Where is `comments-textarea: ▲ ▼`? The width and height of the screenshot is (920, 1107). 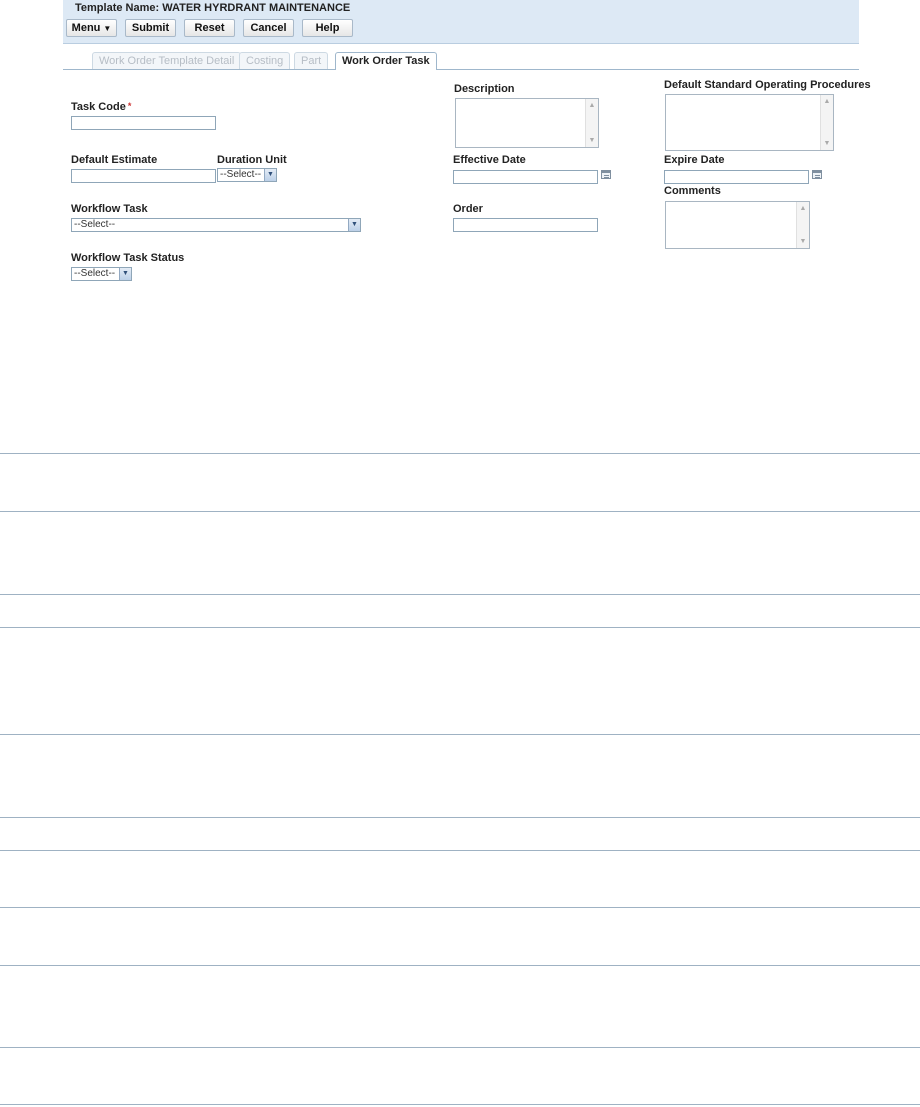
comments-textarea: ▲ ▼ is located at coordinates (737, 225).